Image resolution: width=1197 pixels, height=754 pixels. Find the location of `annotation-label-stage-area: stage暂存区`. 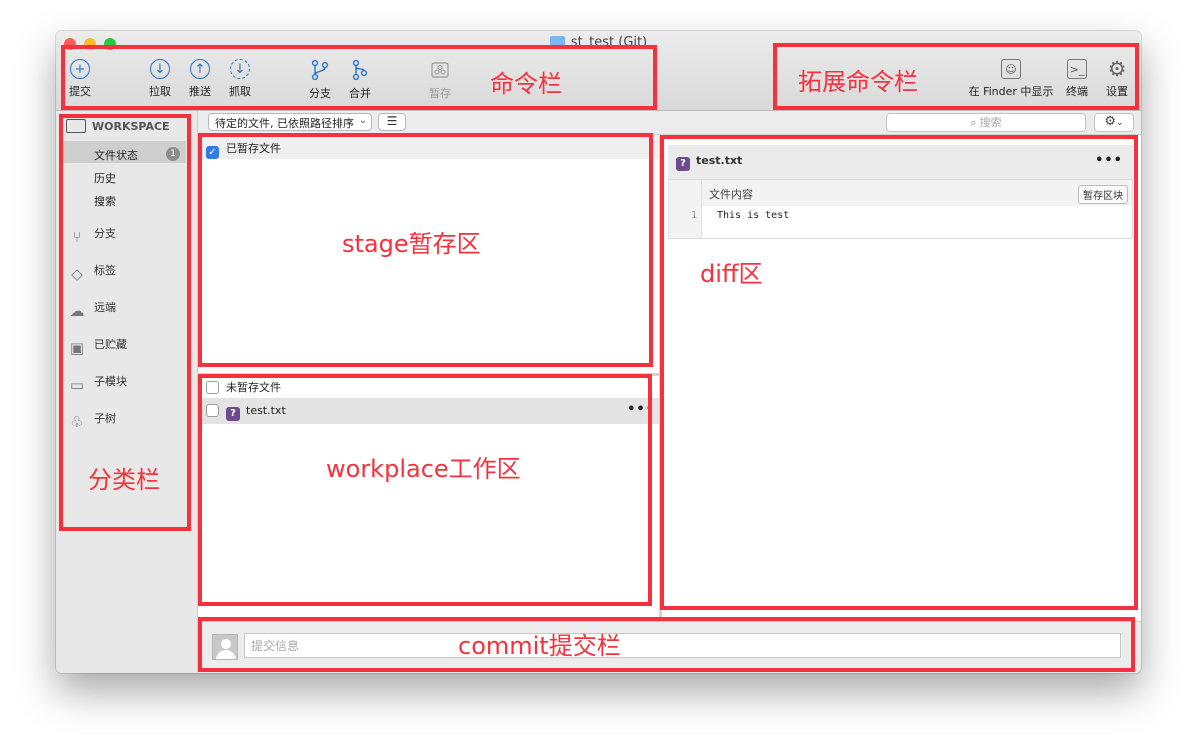

annotation-label-stage-area: stage暂存区 is located at coordinates (411, 244).